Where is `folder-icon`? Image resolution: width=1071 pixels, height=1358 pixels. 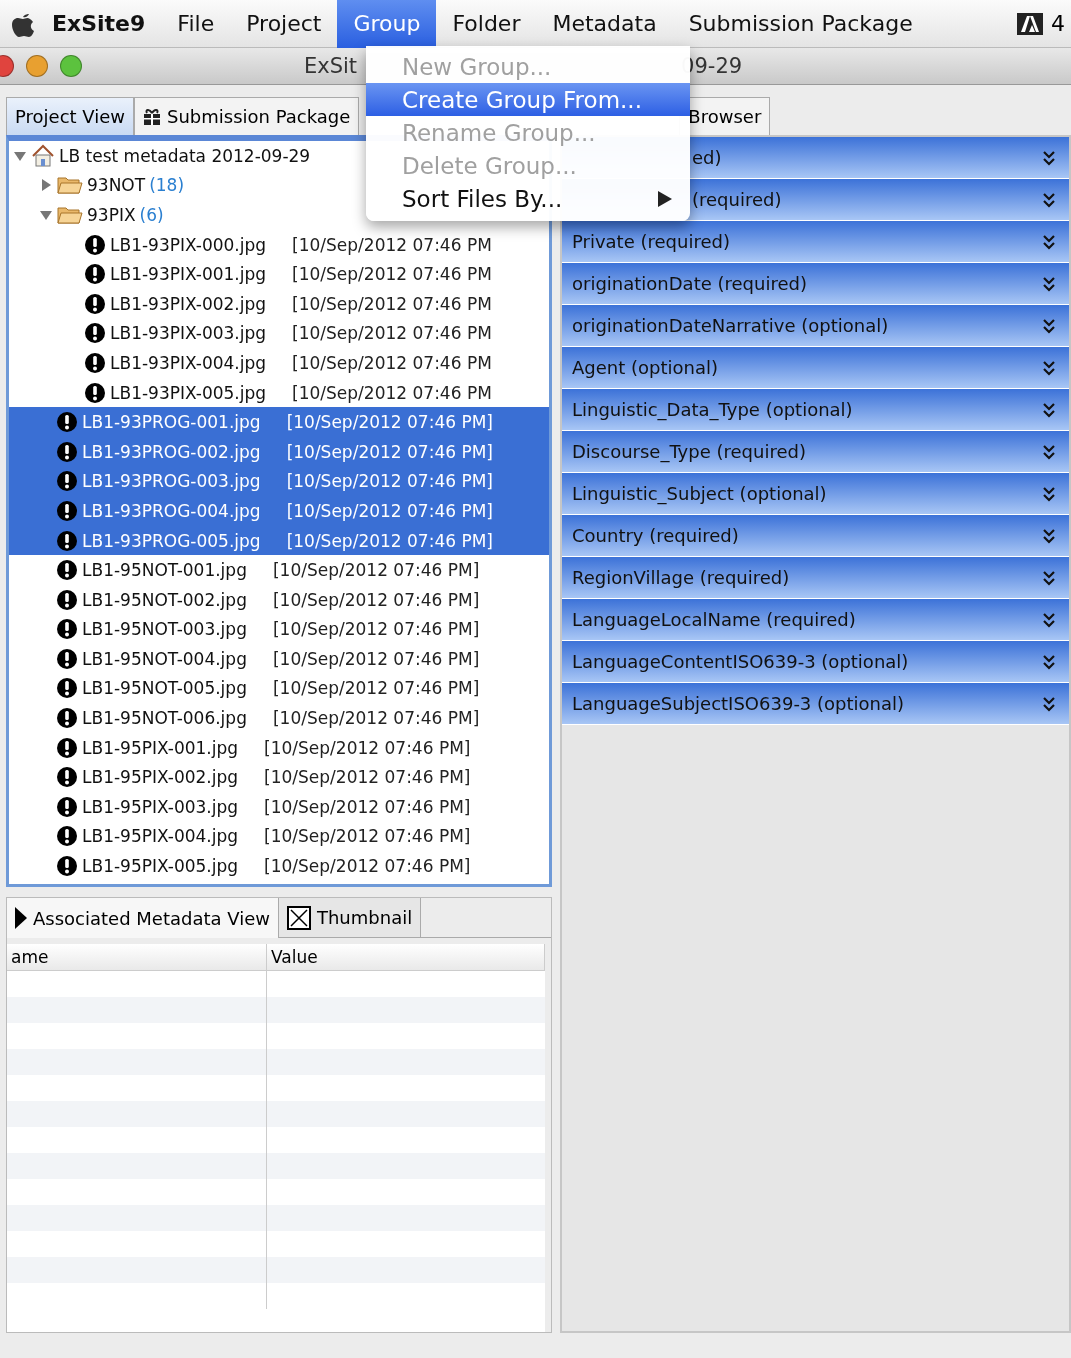
folder-icon is located at coordinates (70, 215).